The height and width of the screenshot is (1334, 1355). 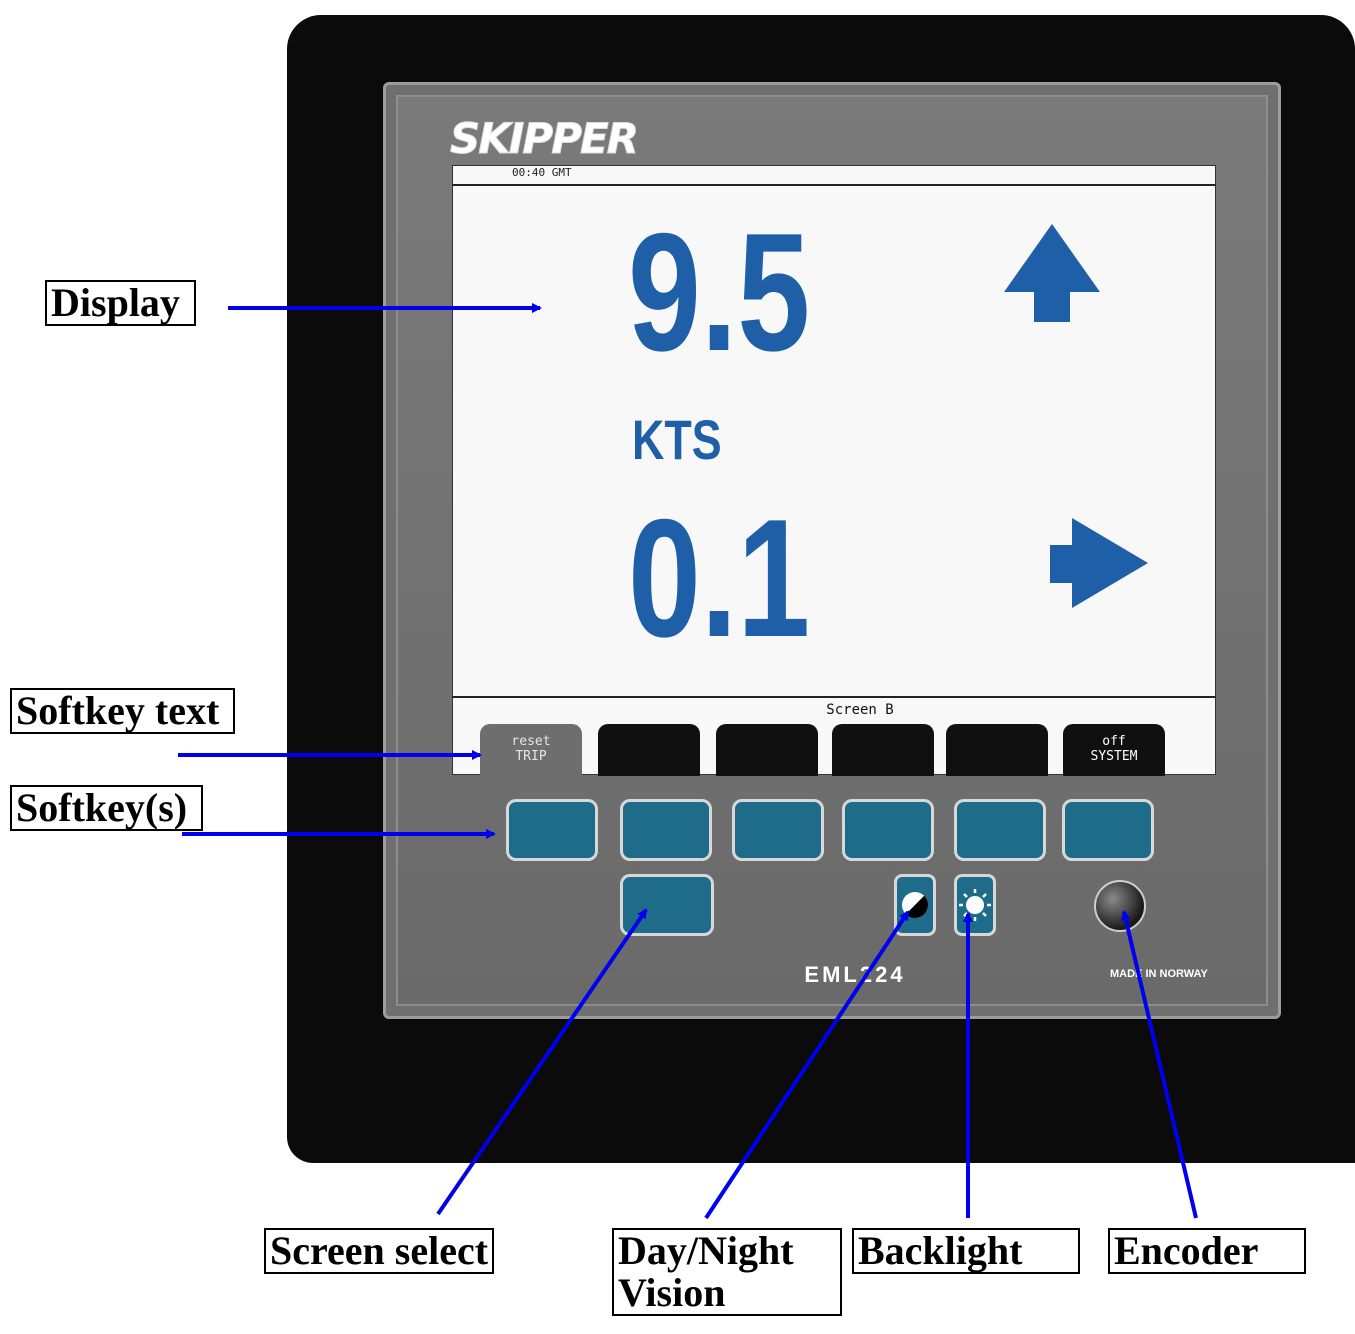 I want to click on encoder-arrow, so click(x=1159, y=1064).